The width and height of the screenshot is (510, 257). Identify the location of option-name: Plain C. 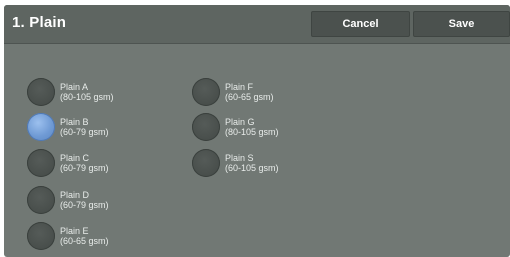
(75, 158).